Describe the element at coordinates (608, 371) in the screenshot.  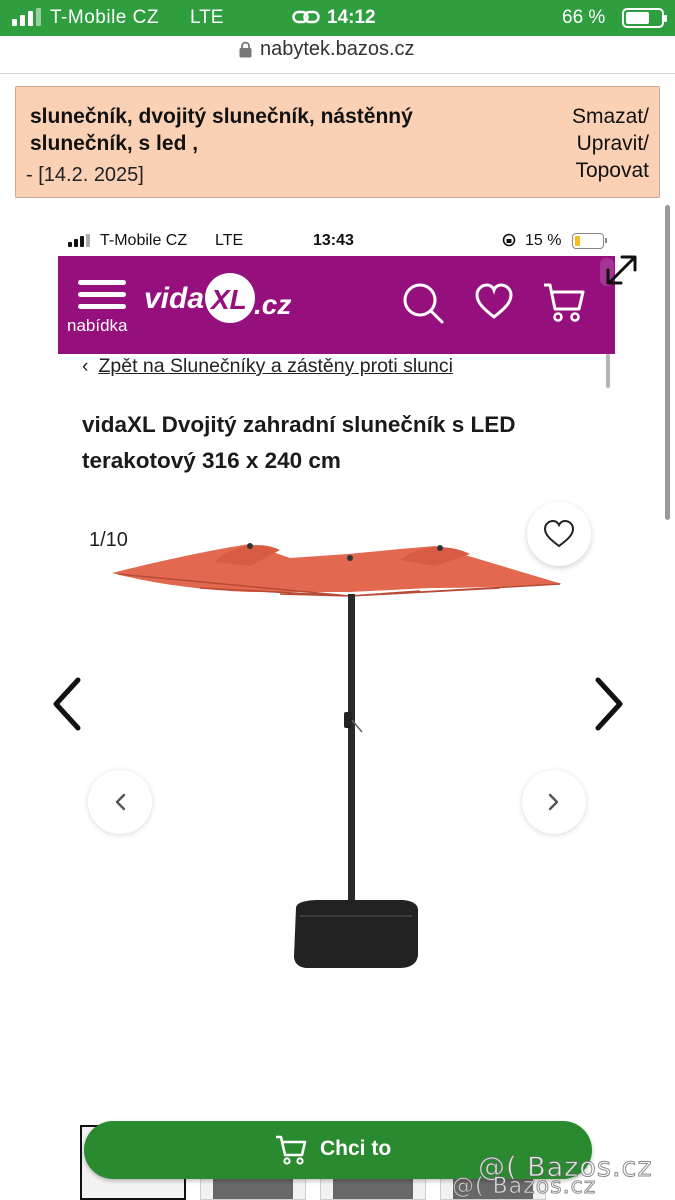
I see `inner-scrollbar` at that location.